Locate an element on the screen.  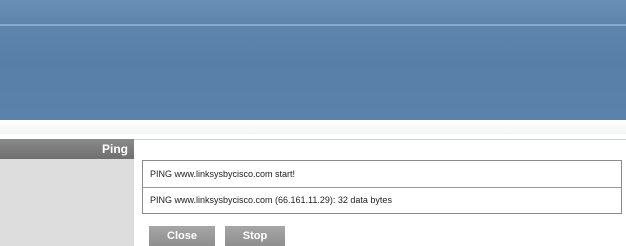
stop-button: Stop is located at coordinates (255, 236).